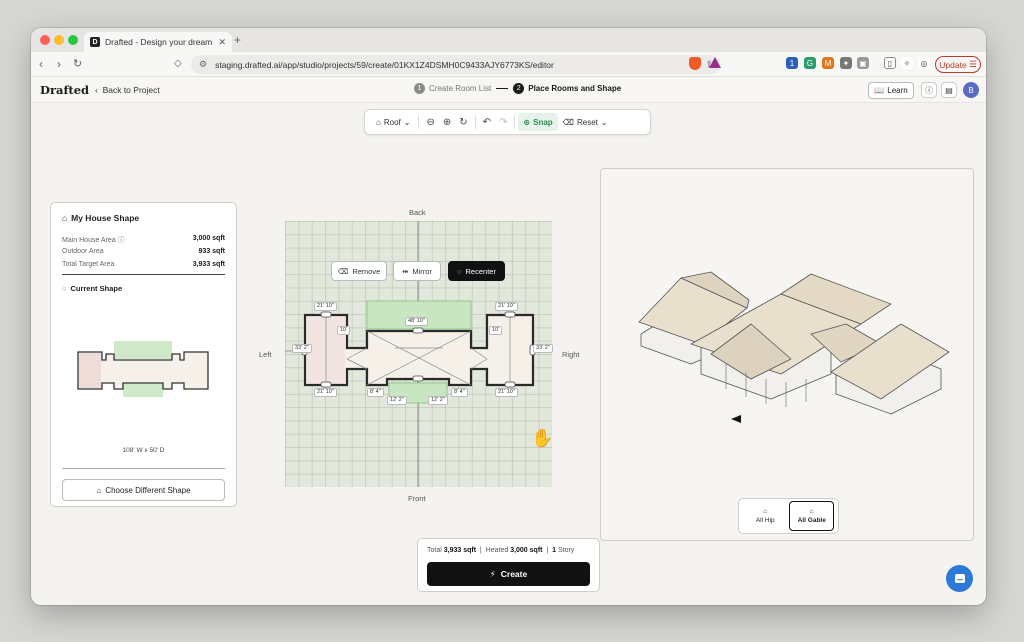 The height and width of the screenshot is (642, 1024). I want to click on house-icon: ⌂, so click(378, 122).